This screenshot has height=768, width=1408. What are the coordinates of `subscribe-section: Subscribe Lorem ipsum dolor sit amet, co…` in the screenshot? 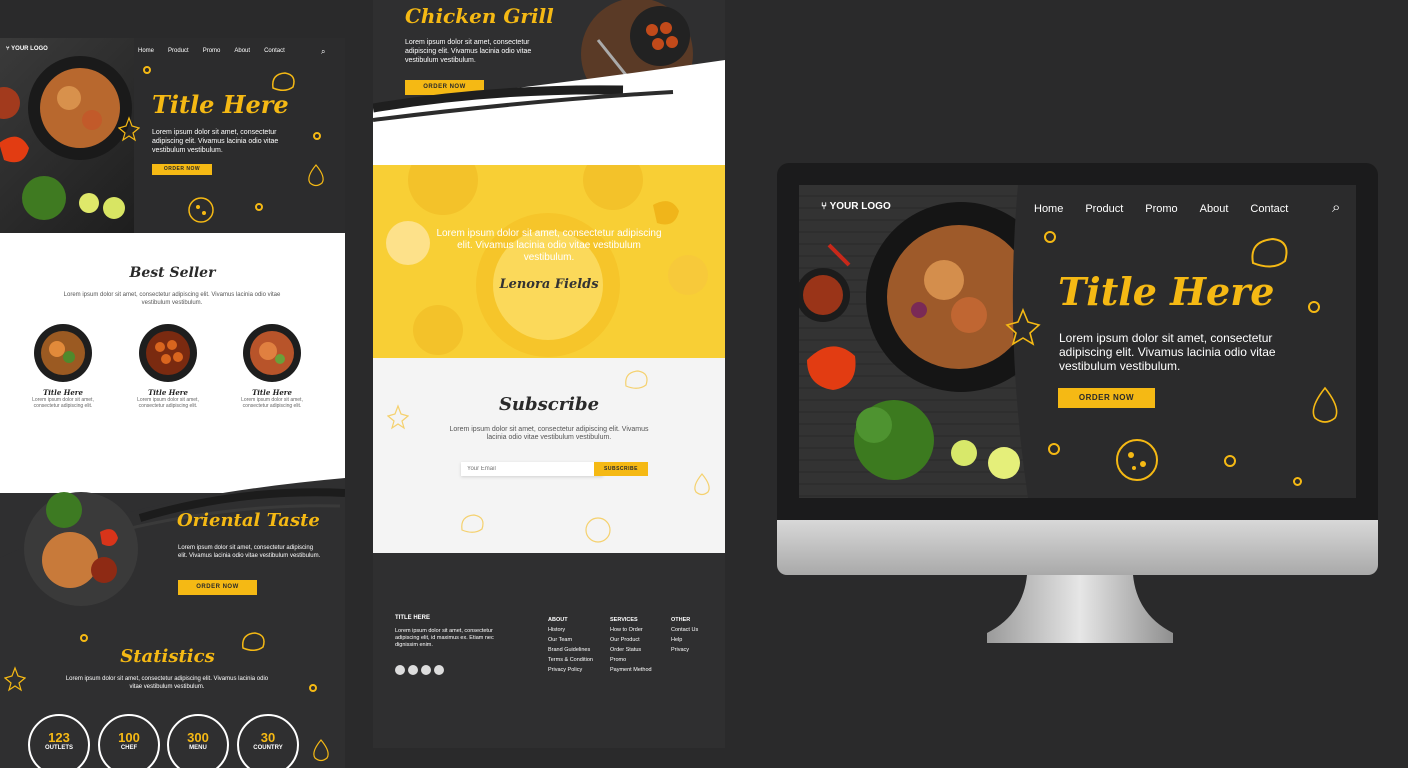 It's located at (549, 455).